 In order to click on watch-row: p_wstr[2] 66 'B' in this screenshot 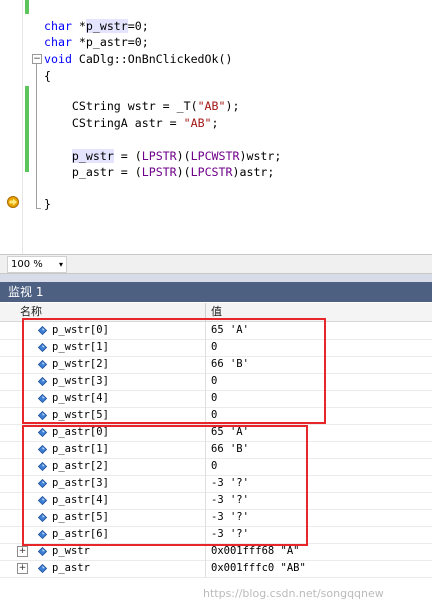, I will do `click(216, 365)`.